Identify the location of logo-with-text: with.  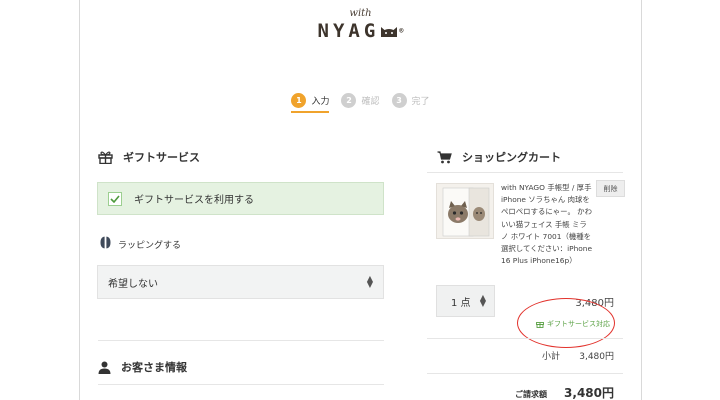
(360, 13).